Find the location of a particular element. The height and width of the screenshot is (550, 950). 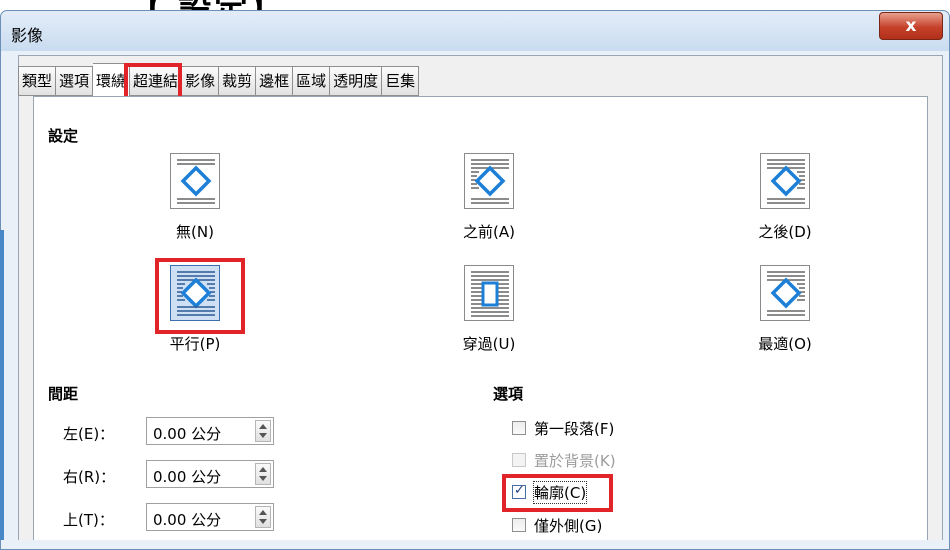

title-bar: 影像 x is located at coordinates (475, 31).